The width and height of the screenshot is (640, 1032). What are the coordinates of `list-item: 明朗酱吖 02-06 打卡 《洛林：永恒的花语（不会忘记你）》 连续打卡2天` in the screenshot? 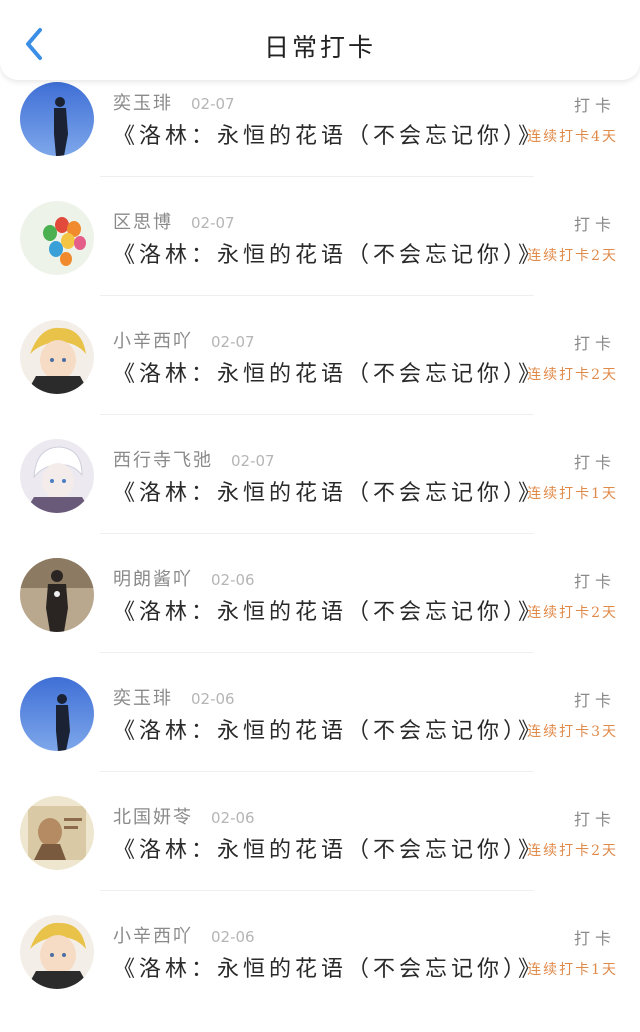 It's located at (320, 615).